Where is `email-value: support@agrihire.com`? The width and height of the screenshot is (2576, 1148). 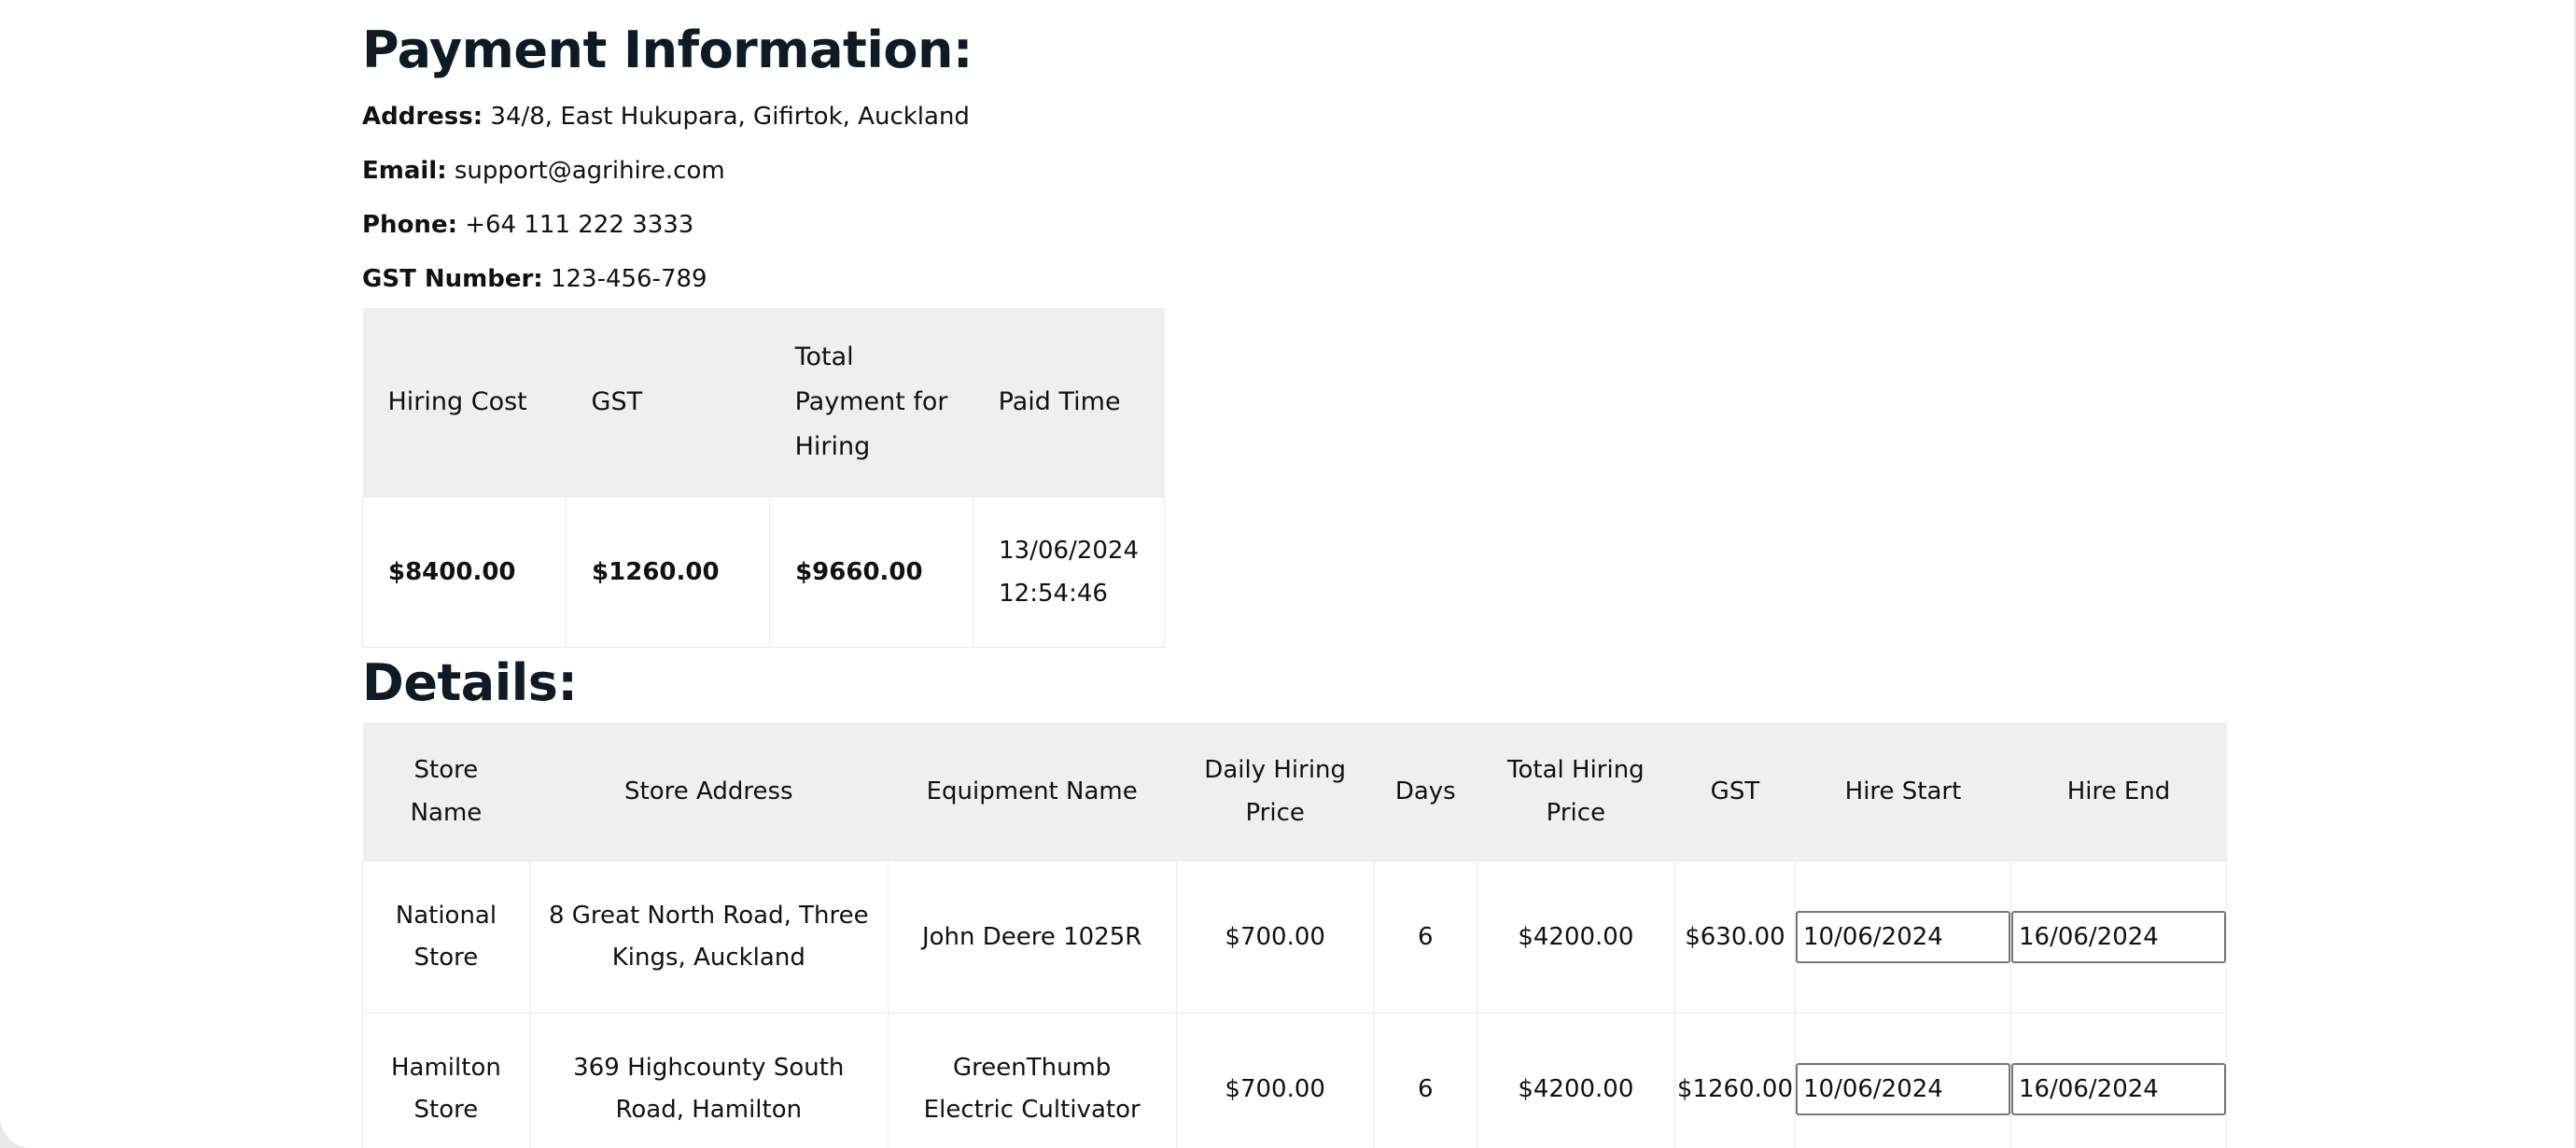 email-value: support@agrihire.com is located at coordinates (589, 171).